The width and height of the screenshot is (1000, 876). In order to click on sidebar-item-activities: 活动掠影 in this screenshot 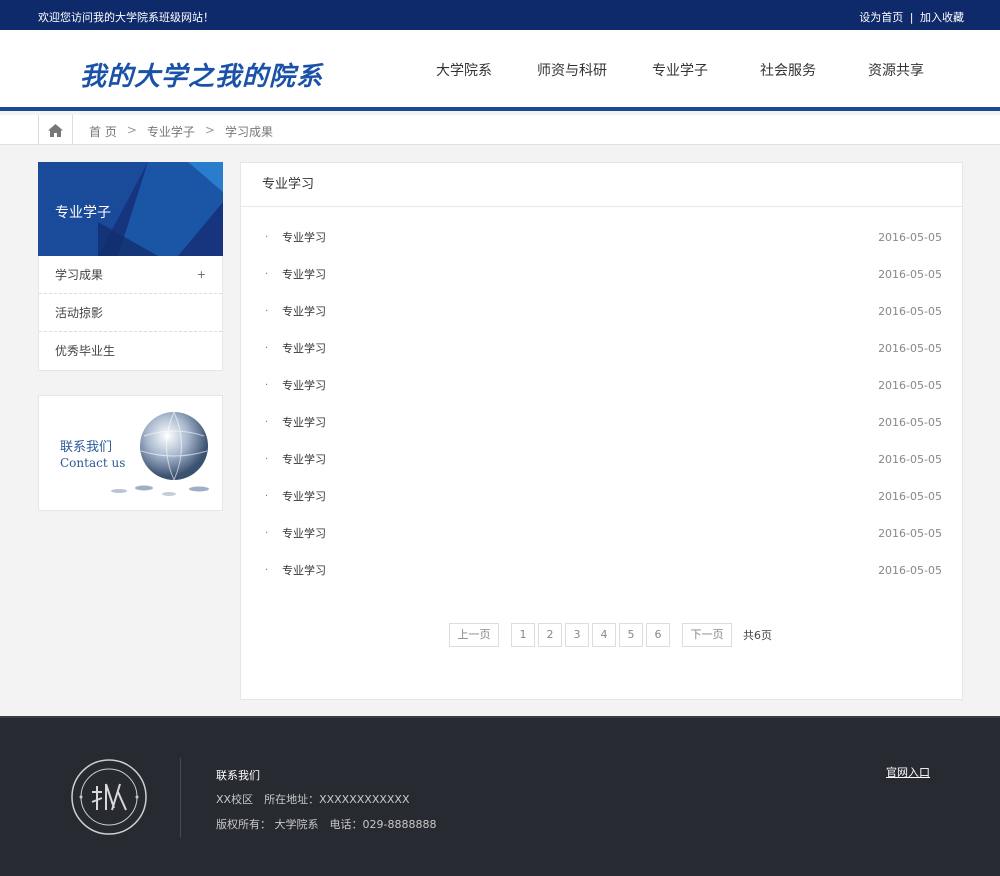, I will do `click(130, 313)`.